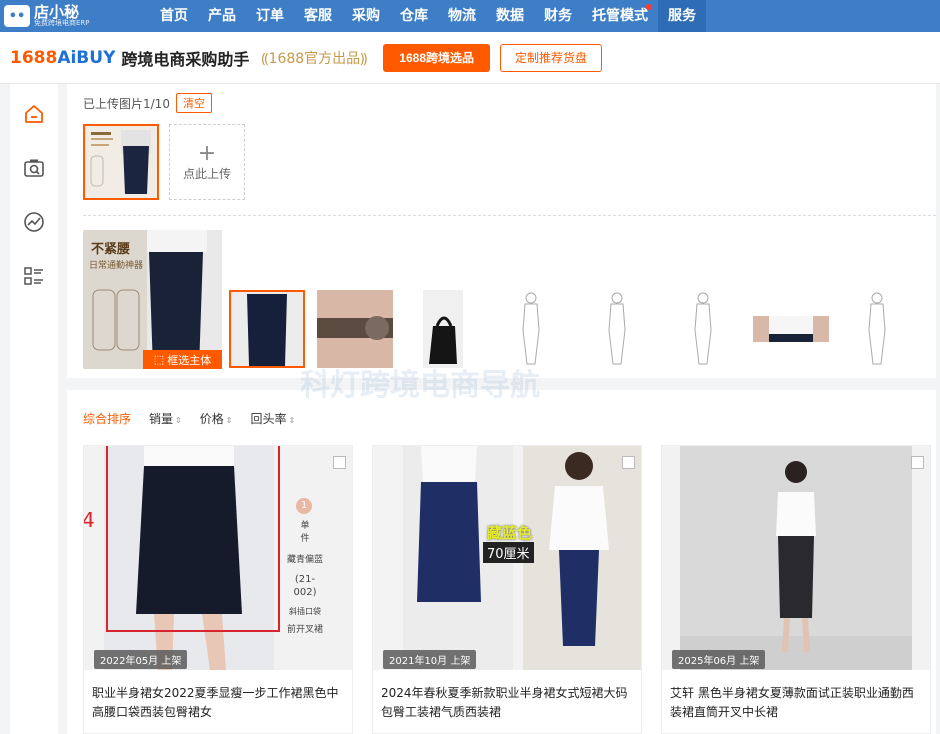 The width and height of the screenshot is (940, 734). I want to click on upload-label: 点此上传, so click(206, 173).